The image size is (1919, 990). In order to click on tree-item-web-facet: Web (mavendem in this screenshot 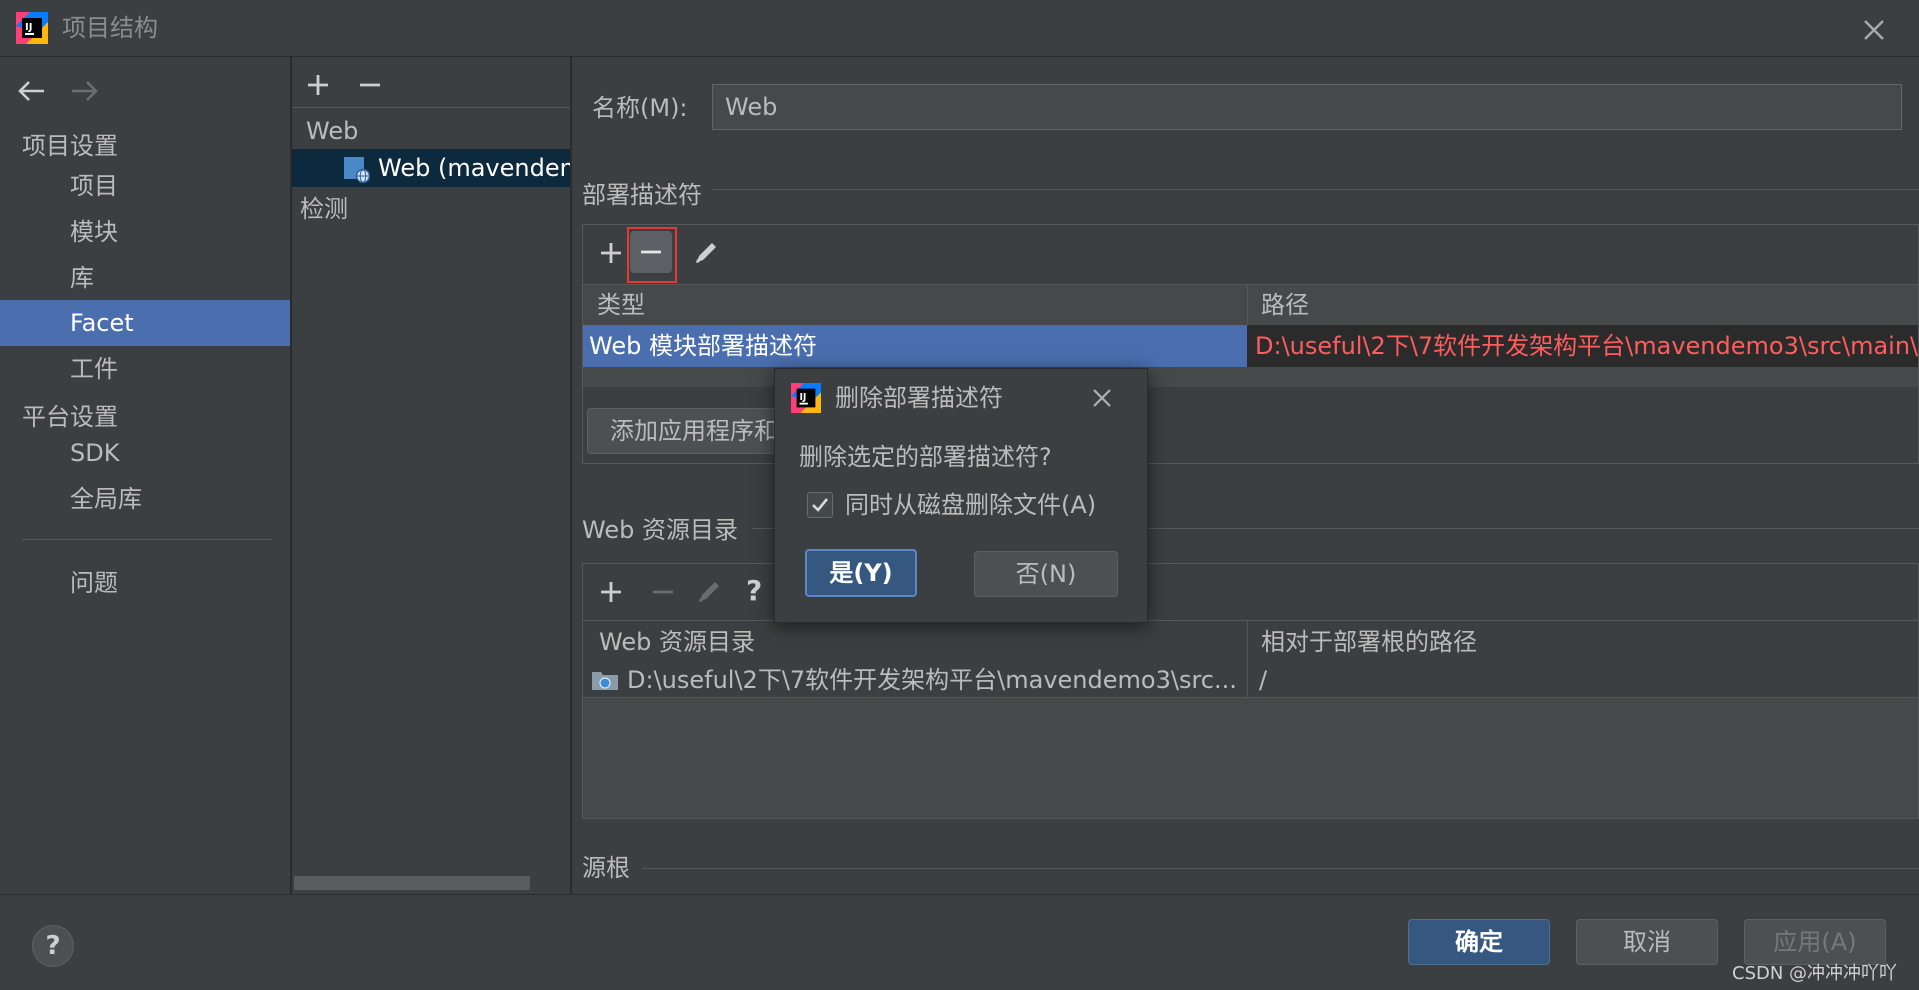, I will do `click(431, 168)`.